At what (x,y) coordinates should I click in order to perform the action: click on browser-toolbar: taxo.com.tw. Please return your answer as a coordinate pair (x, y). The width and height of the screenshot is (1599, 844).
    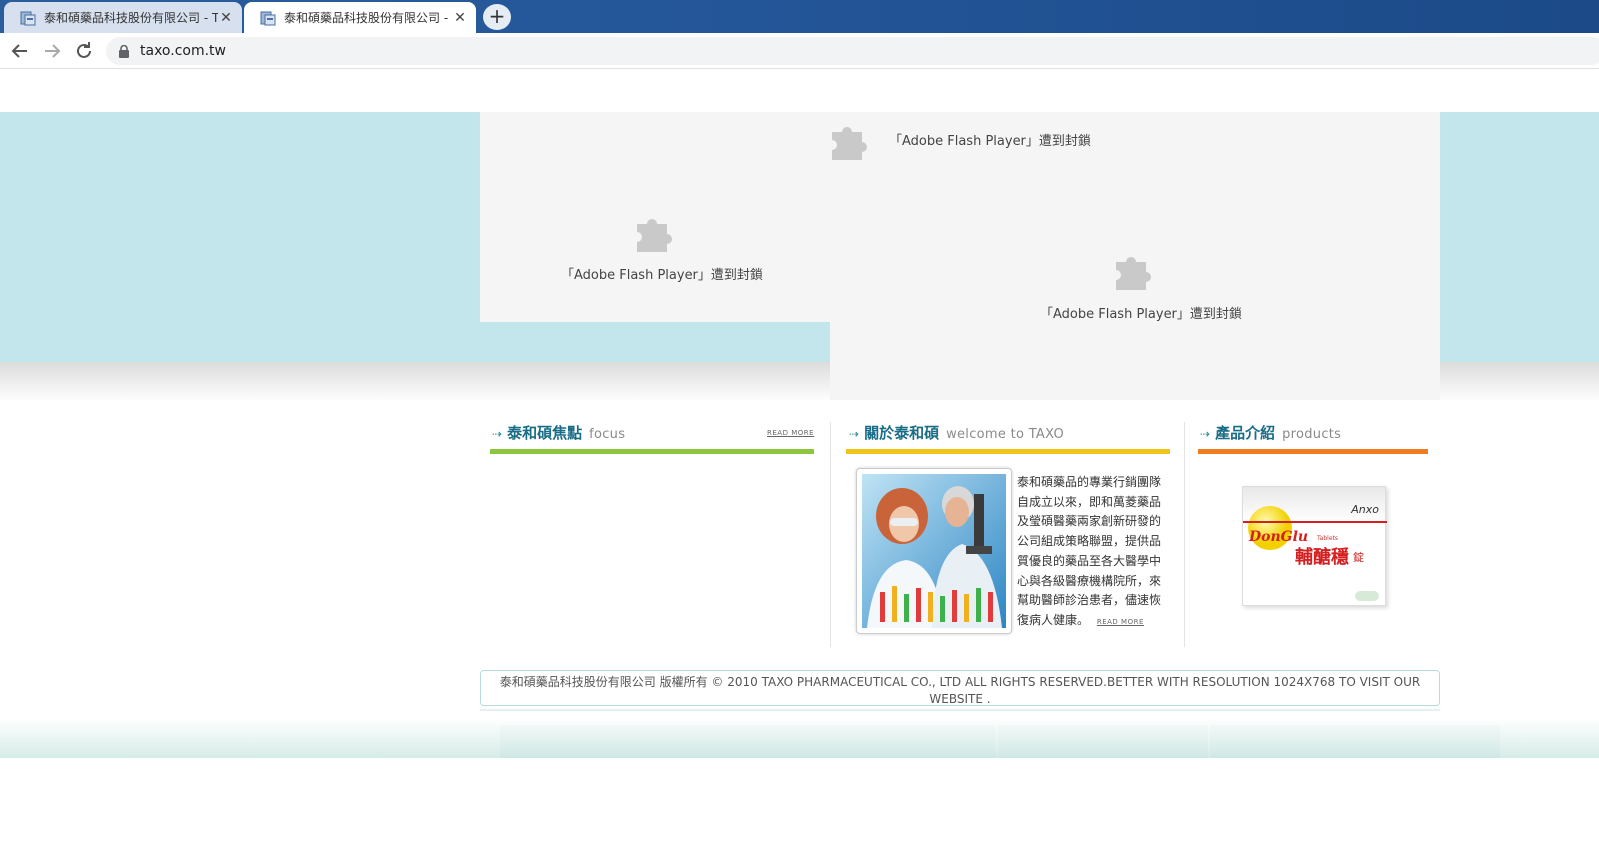
    Looking at the image, I should click on (799, 51).